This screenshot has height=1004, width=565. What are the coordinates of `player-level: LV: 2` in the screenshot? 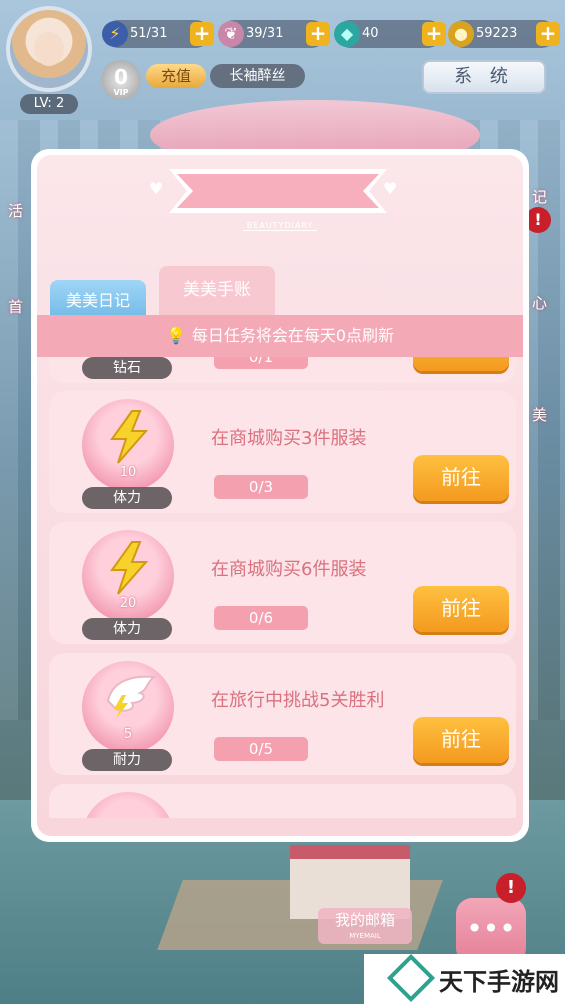 It's located at (49, 104).